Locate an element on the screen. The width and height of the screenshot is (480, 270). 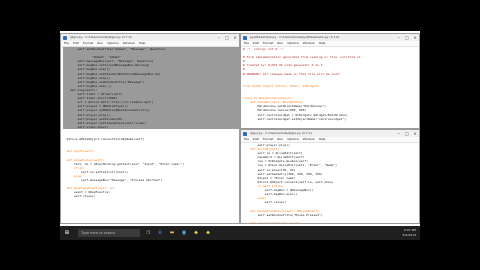
search-box: Type here to search is located at coordinates (109, 233).